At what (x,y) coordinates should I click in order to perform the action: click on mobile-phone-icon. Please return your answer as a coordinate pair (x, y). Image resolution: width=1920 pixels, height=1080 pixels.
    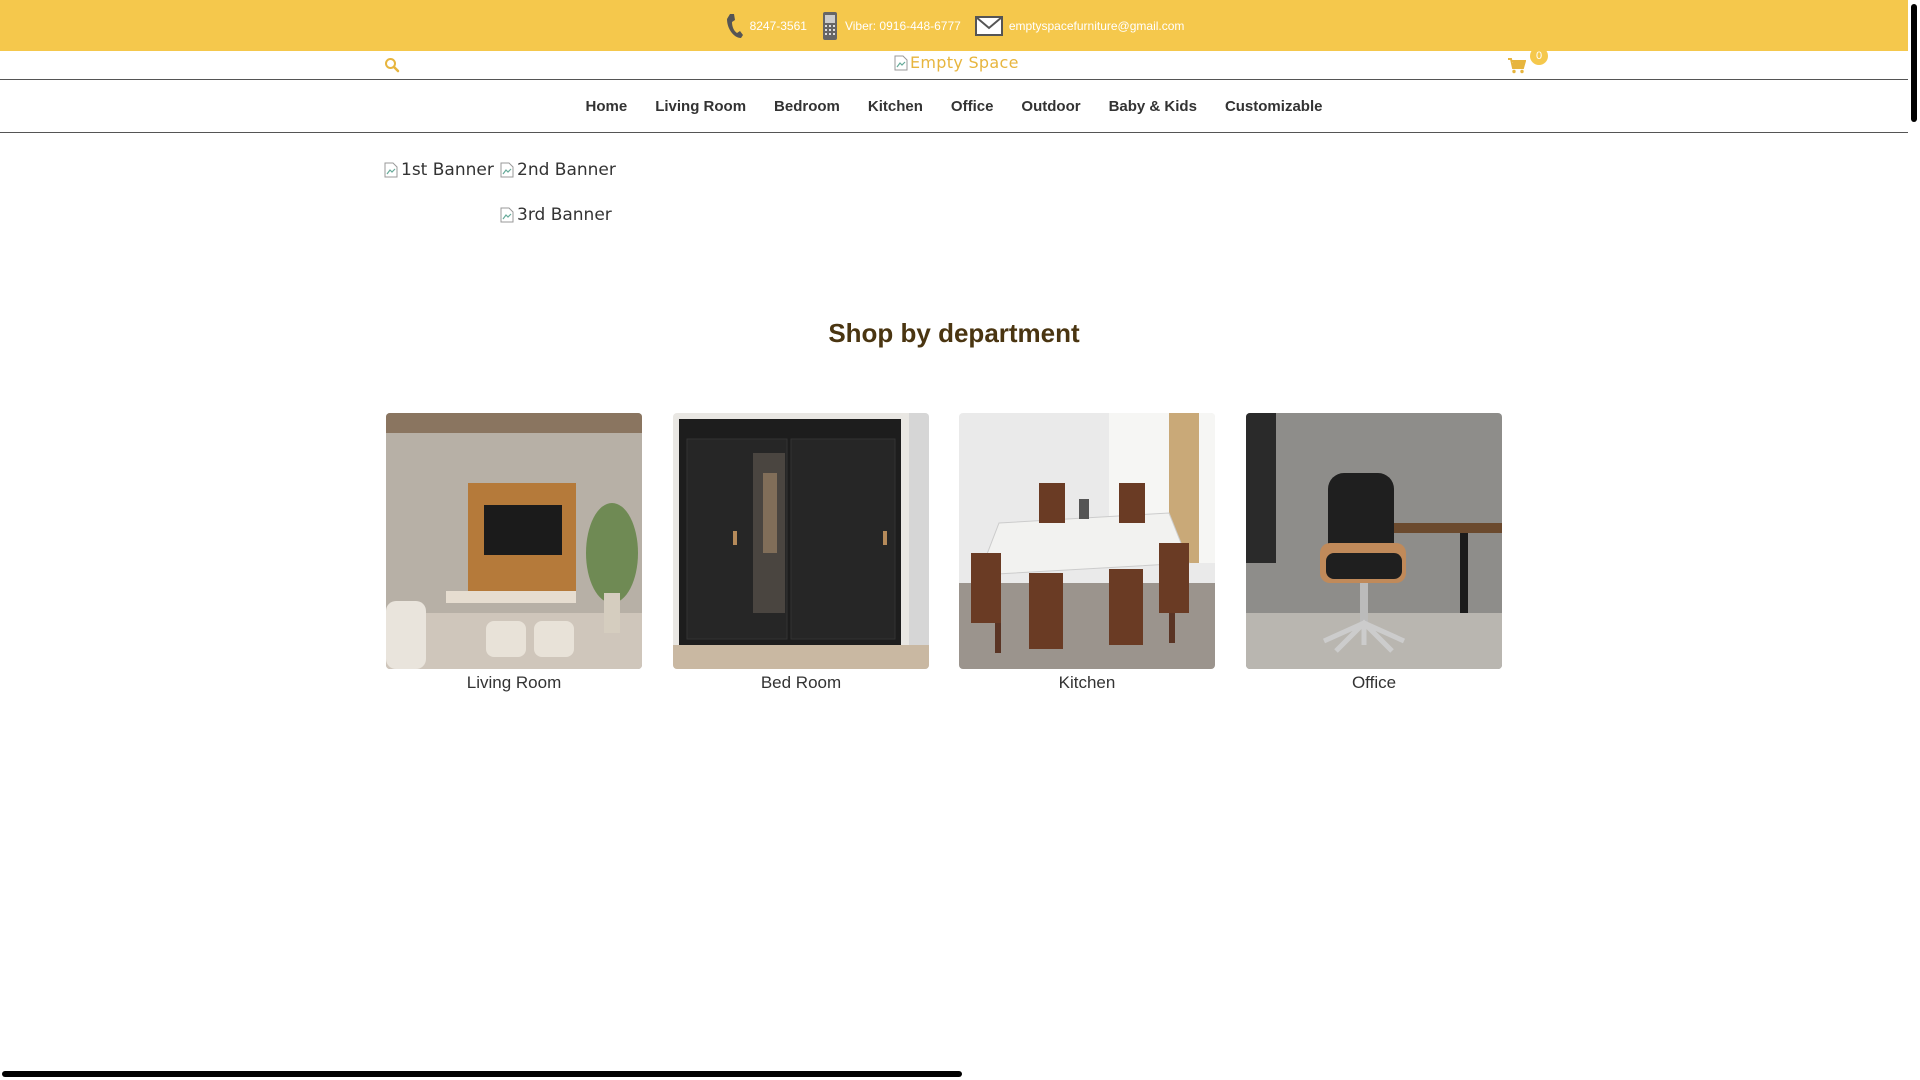
    Looking at the image, I should click on (829, 25).